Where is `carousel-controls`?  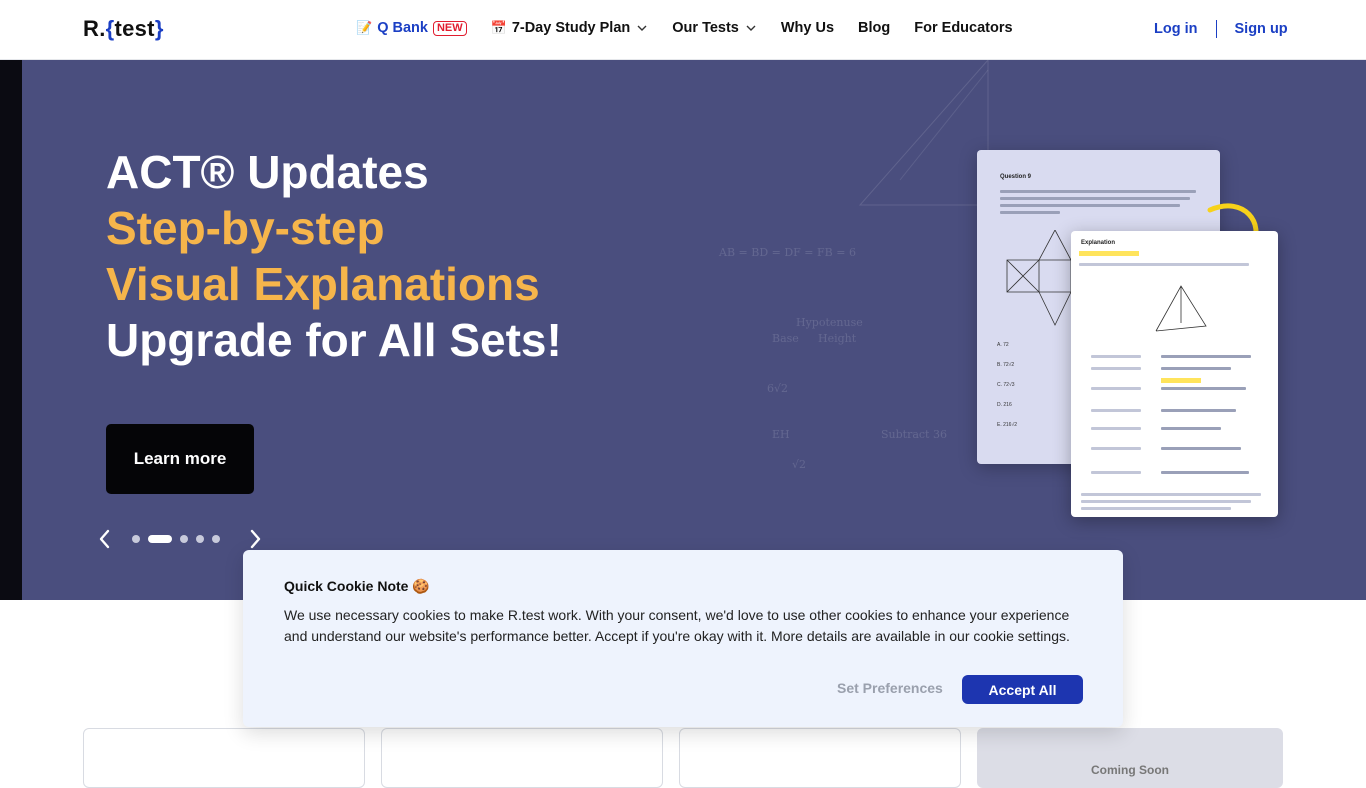
carousel-controls is located at coordinates (180, 539).